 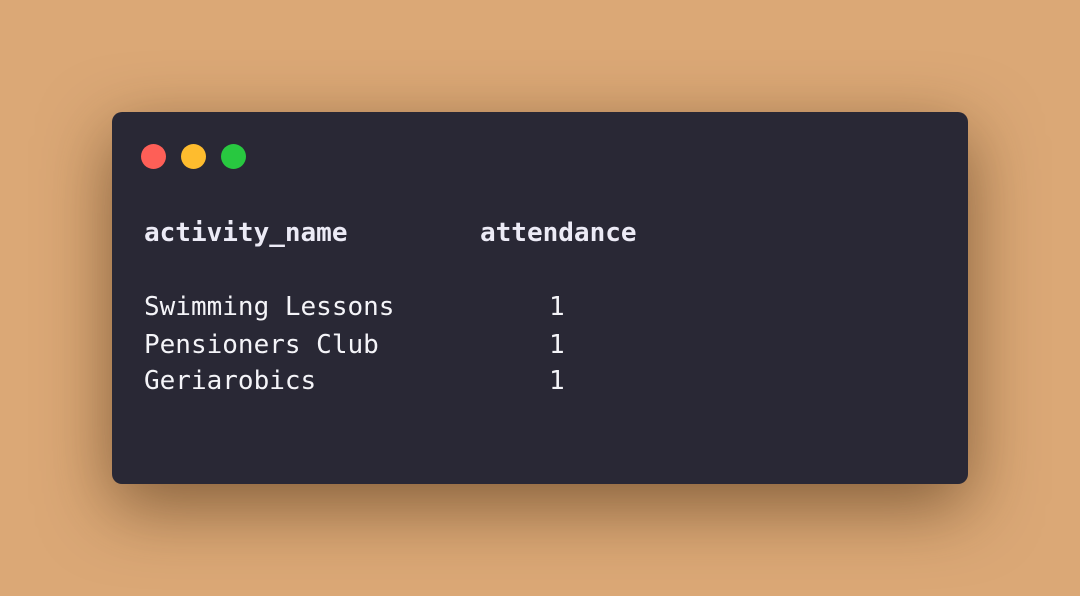 What do you see at coordinates (558, 233) in the screenshot?
I see `column-header-attendance: attendance` at bounding box center [558, 233].